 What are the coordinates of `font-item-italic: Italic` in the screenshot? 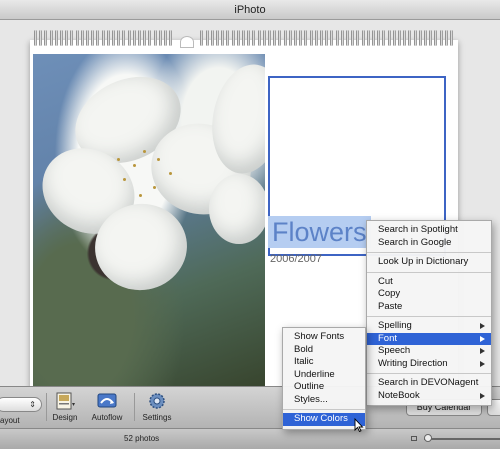 It's located at (324, 362).